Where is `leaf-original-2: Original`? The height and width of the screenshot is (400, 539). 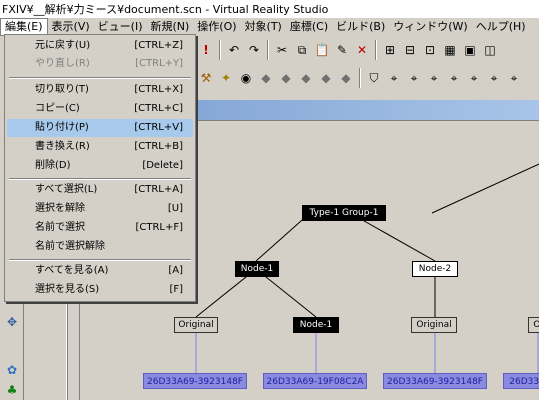
leaf-original-2: Original is located at coordinates (434, 325).